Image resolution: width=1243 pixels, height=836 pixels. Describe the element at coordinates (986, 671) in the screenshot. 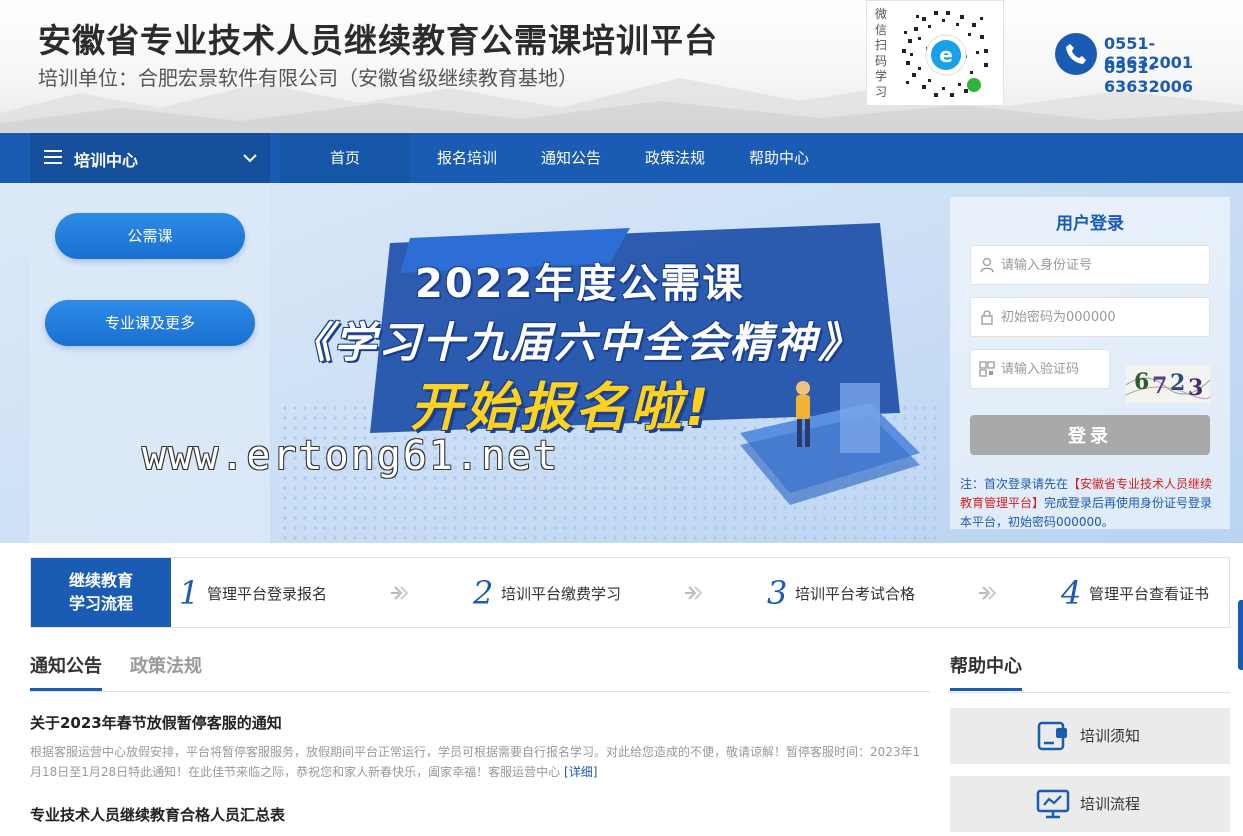

I see `help-center-title: 帮助中心` at that location.